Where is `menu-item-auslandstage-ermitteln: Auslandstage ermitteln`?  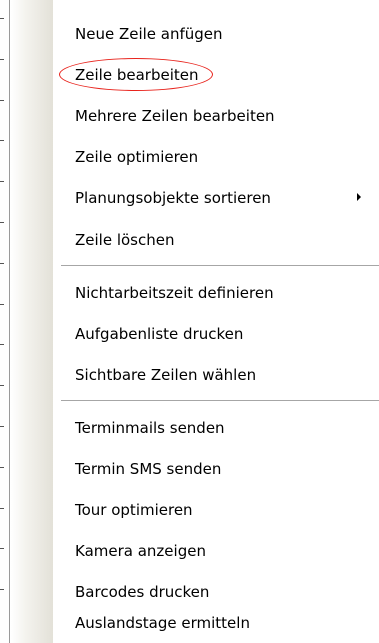
menu-item-auslandstage-ermitteln: Auslandstage ermitteln is located at coordinates (195, 623).